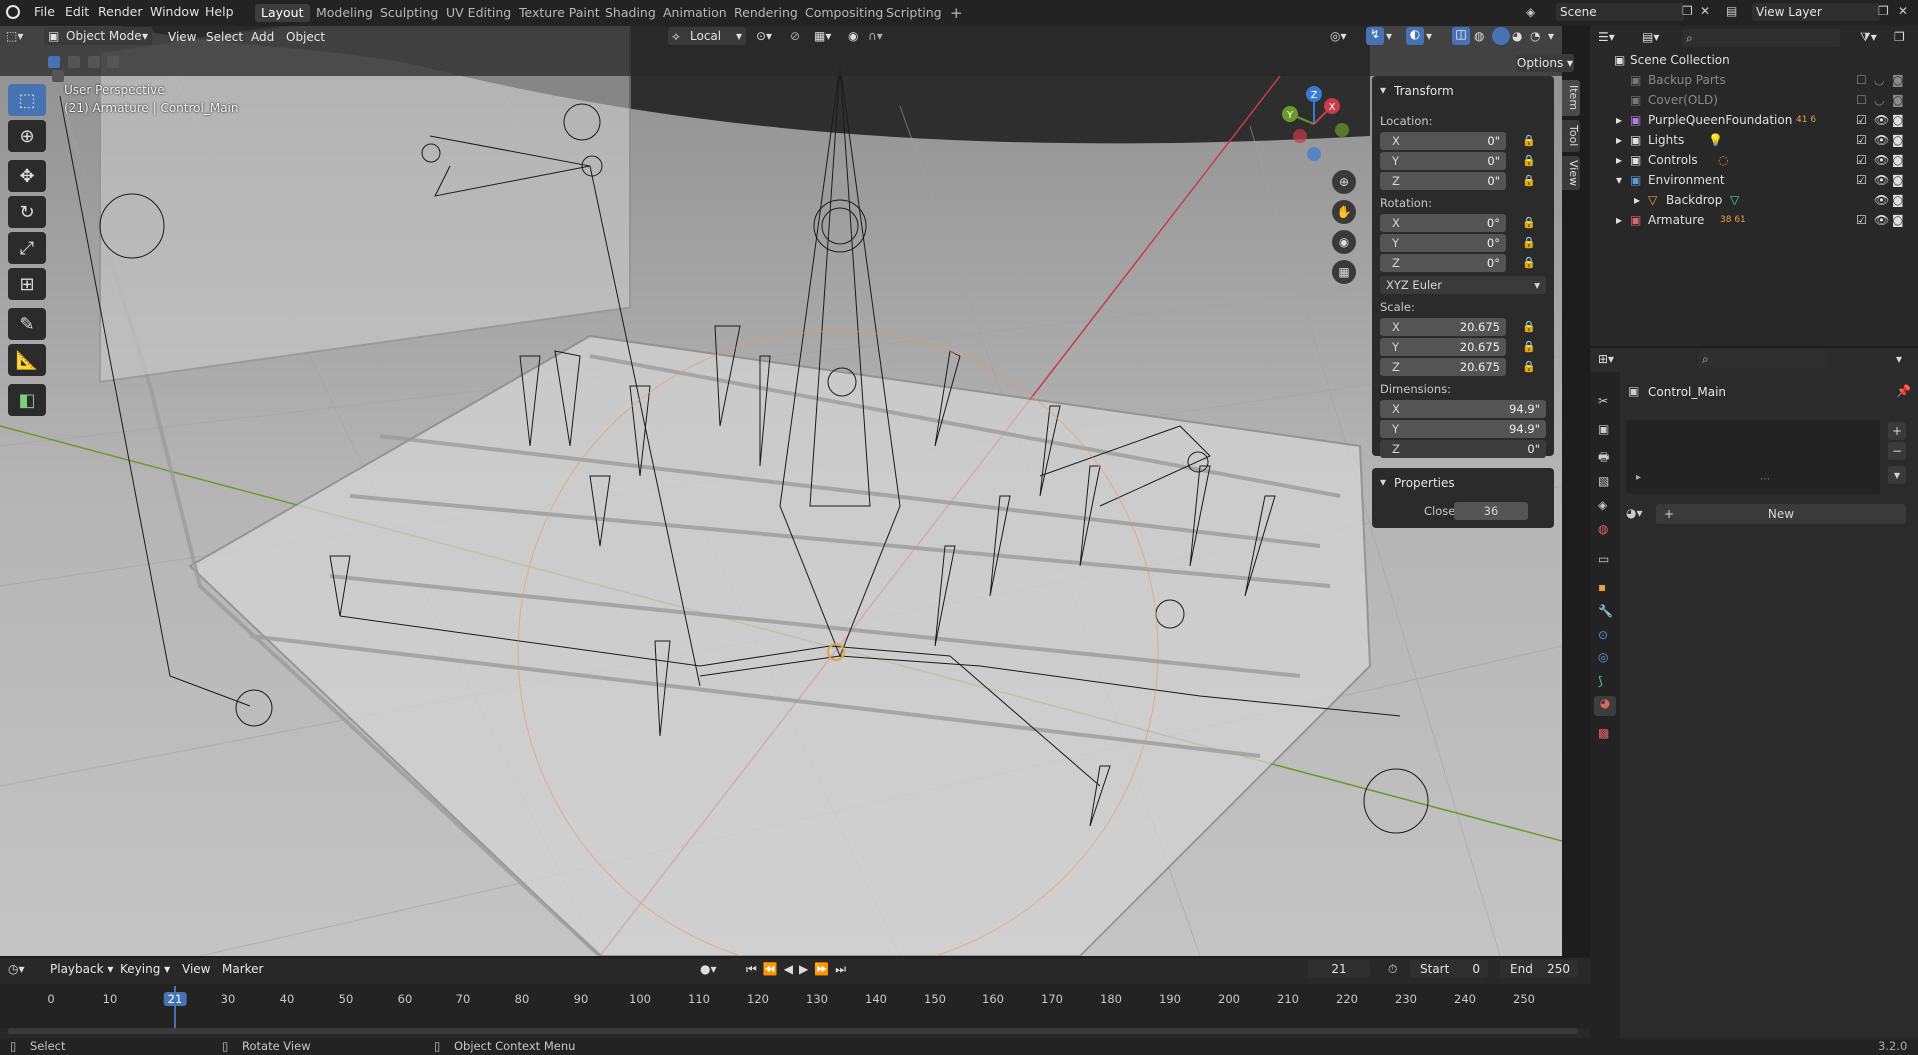 Image resolution: width=1918 pixels, height=1055 pixels. Describe the element at coordinates (773, 969) in the screenshot. I see `prev-keyframe-icon: ⏪` at that location.